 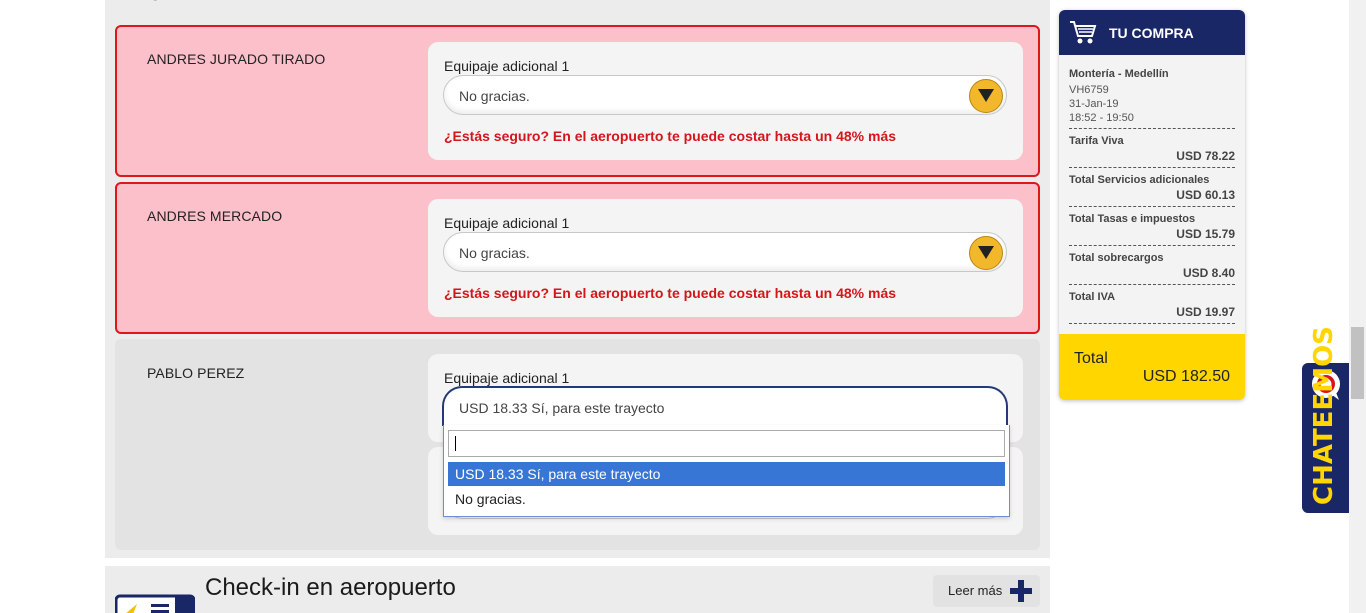 What do you see at coordinates (726, 474) in the screenshot?
I see `dropdown-option: USD 18.33 Sí, para este trayecto` at bounding box center [726, 474].